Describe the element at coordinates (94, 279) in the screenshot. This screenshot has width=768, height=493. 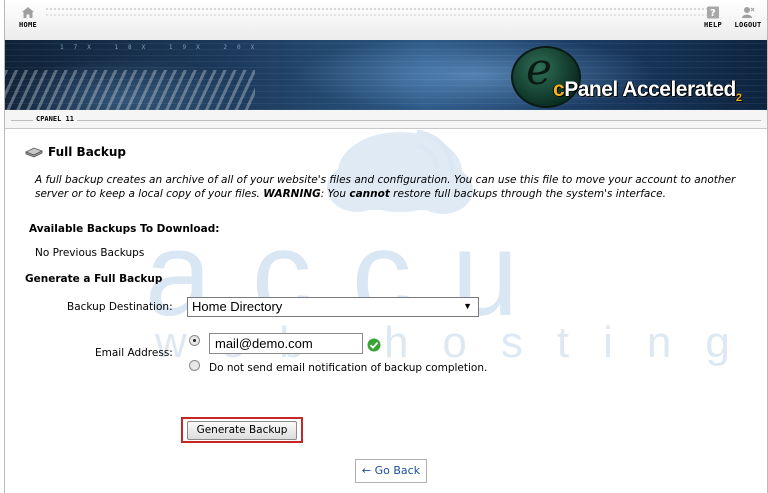
I see `generate-backup-heading: Generate a Full Backup` at that location.